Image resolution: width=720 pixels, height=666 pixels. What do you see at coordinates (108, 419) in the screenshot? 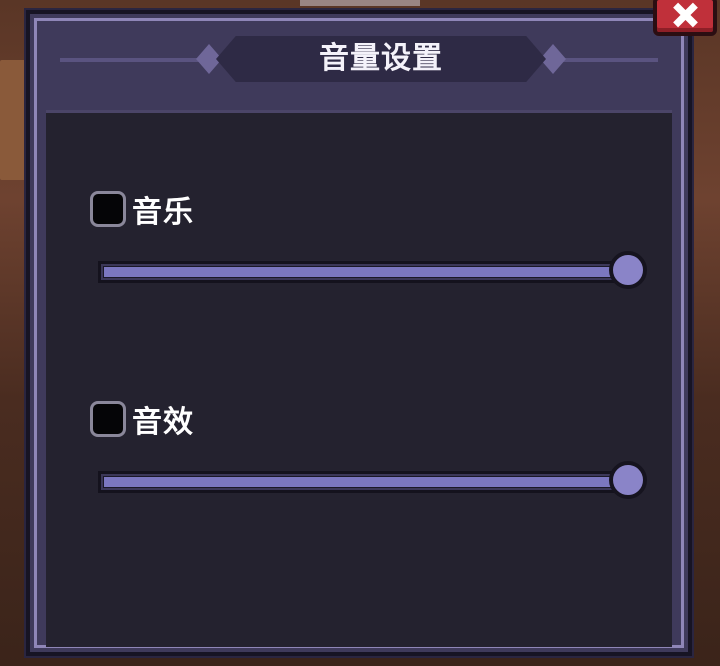
I see `sfx-checkbox` at bounding box center [108, 419].